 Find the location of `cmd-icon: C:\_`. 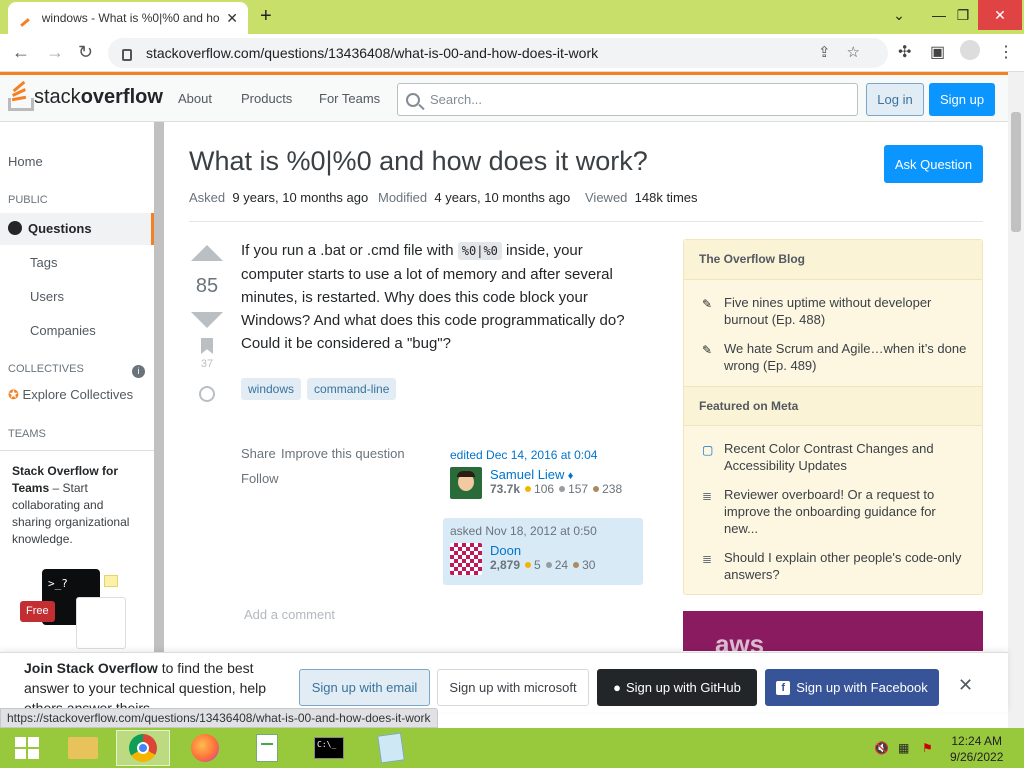

cmd-icon: C:\_ is located at coordinates (329, 748).